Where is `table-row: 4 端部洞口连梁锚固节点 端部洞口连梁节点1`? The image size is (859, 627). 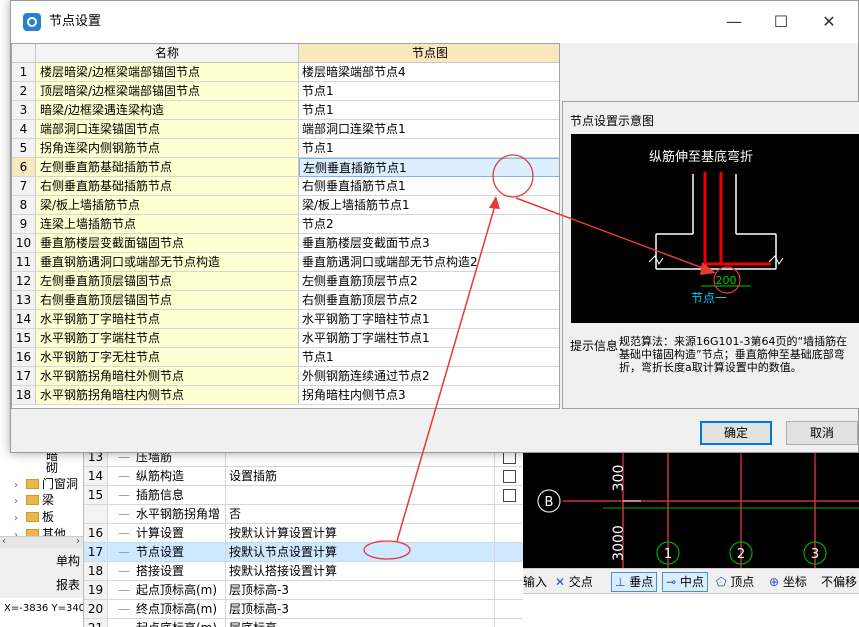
table-row: 4 端部洞口连梁锚固节点 端部洞口连梁节点1 is located at coordinates (285, 129).